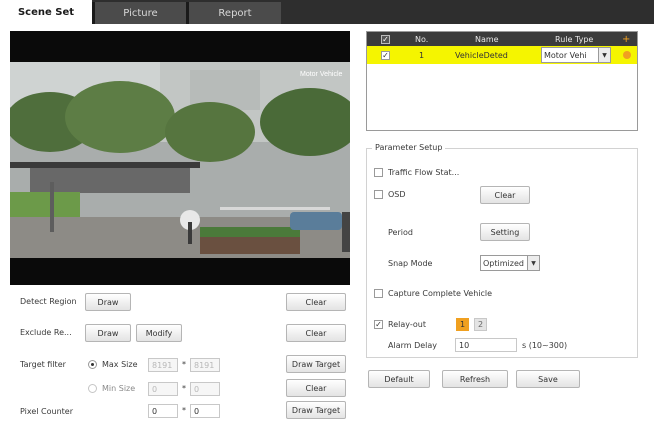 The width and height of the screenshot is (654, 434). I want to click on relay-out-checkbox: ✓, so click(378, 324).